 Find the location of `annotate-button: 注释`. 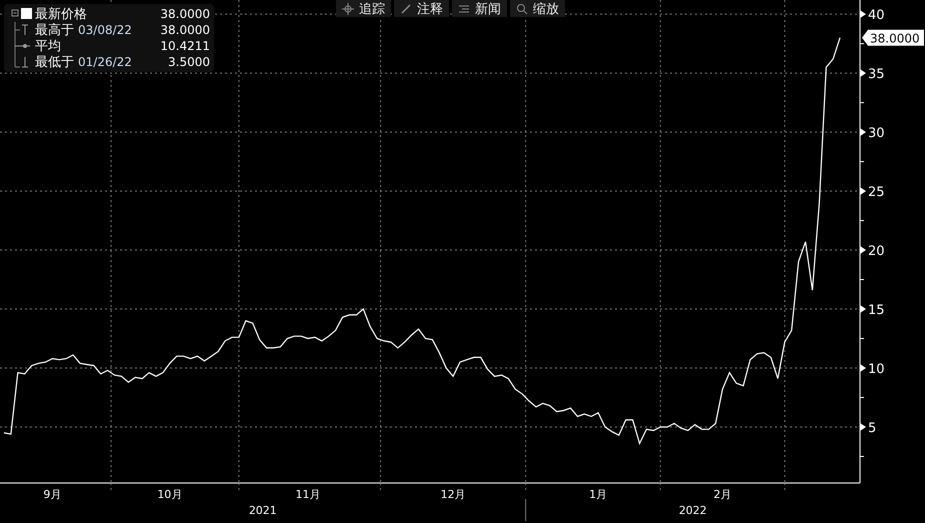

annotate-button: 注释 is located at coordinates (421, 8).